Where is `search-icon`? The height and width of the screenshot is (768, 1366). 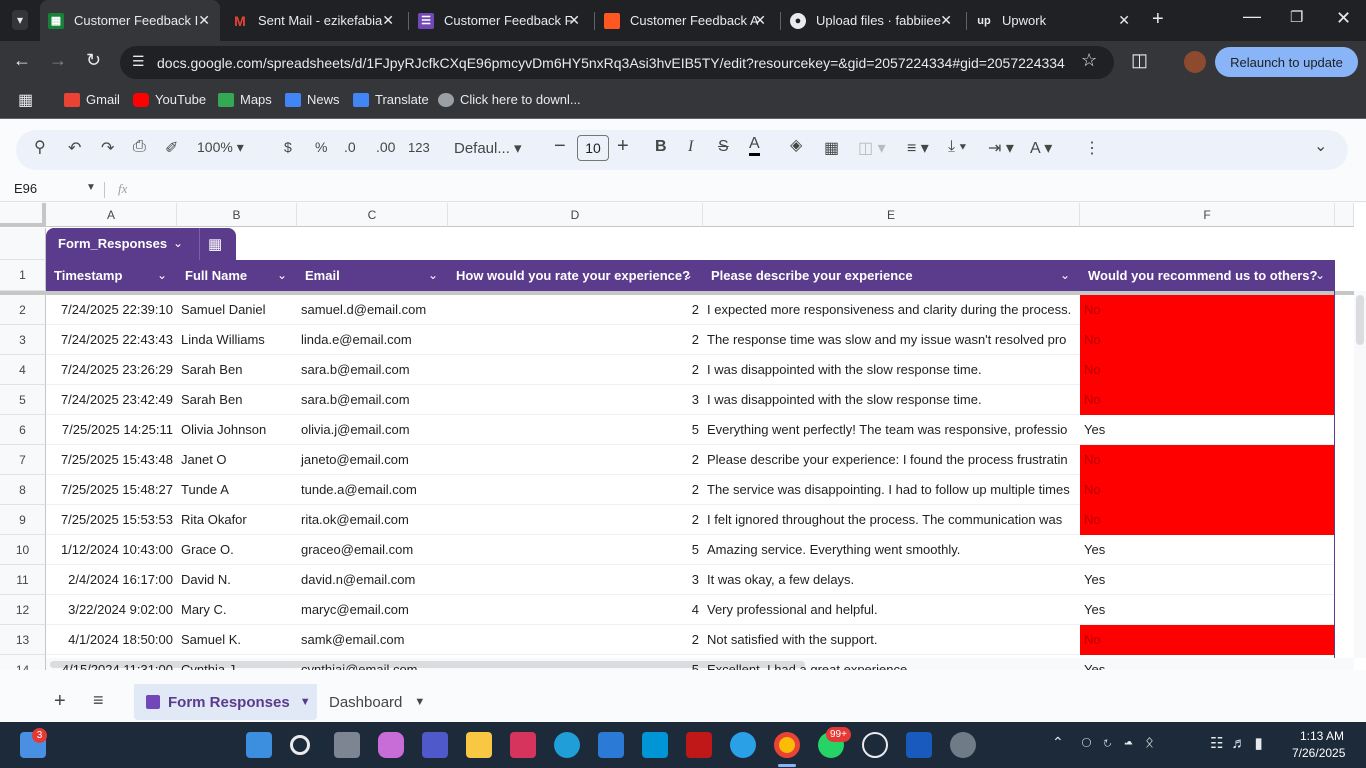
search-icon is located at coordinates (300, 745).